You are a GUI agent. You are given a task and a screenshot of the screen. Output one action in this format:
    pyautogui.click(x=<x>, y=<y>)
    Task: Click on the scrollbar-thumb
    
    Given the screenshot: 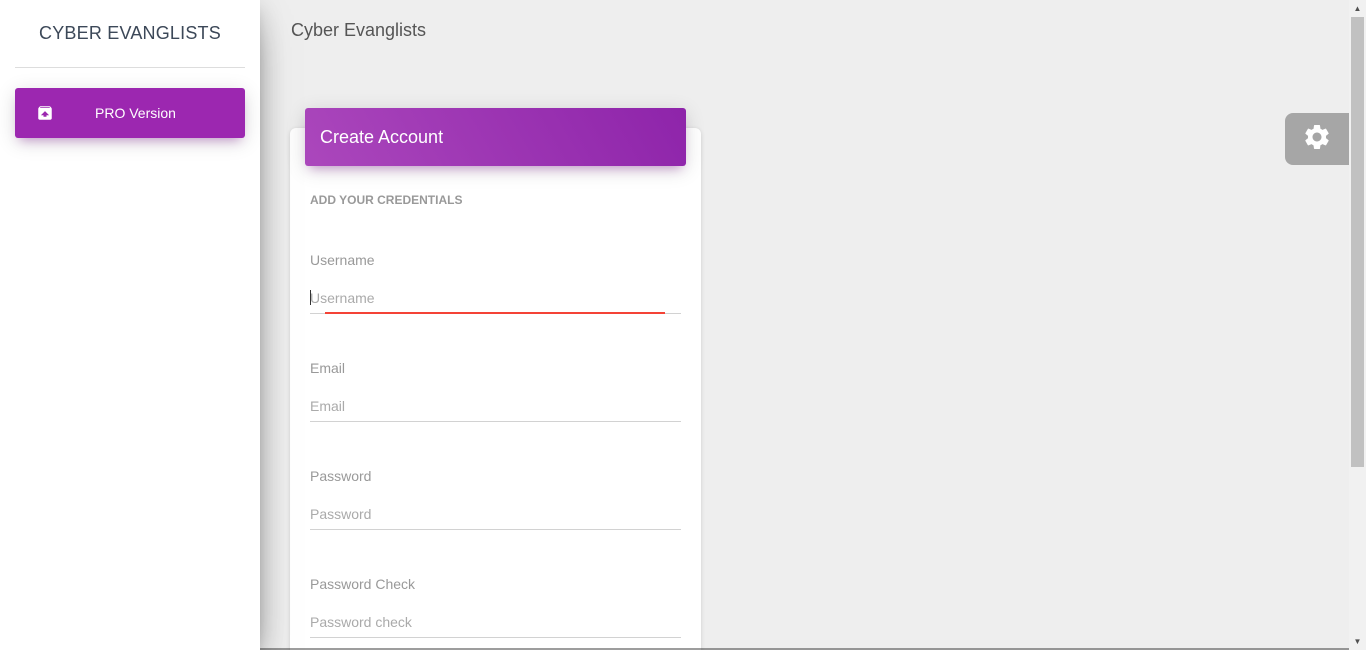 What is the action you would take?
    pyautogui.click(x=1357, y=242)
    